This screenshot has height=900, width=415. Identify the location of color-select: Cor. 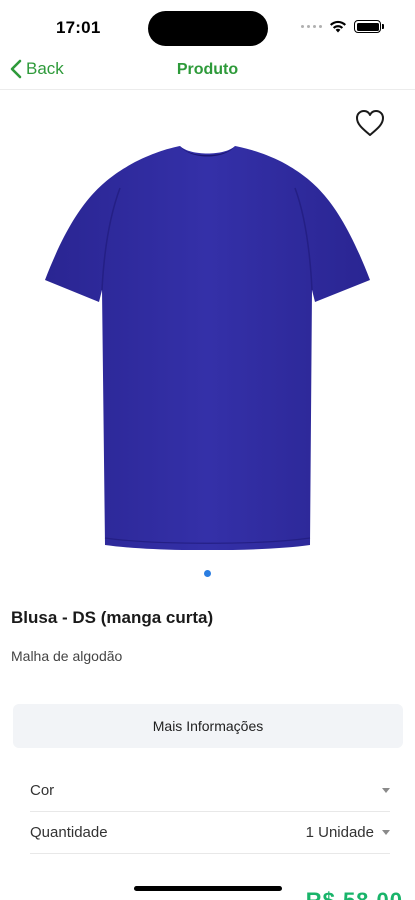
(210, 791).